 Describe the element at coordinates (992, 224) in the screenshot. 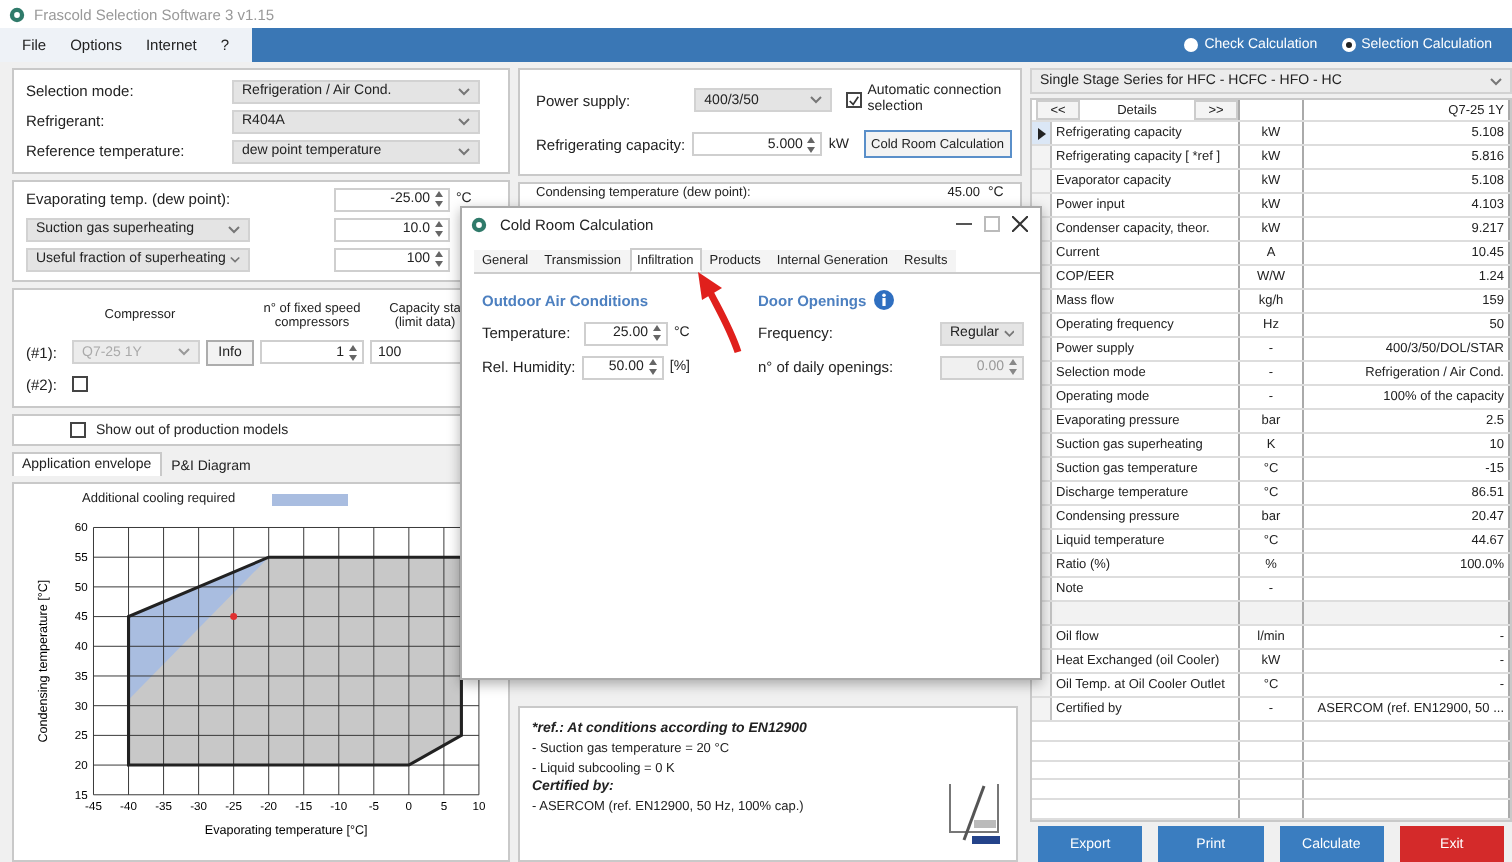

I see `maximize-icon` at that location.